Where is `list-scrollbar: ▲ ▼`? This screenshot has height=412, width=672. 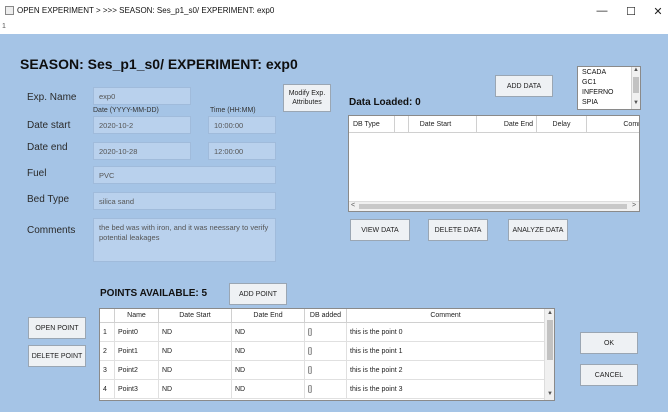
list-scrollbar: ▲ ▼ is located at coordinates (635, 88).